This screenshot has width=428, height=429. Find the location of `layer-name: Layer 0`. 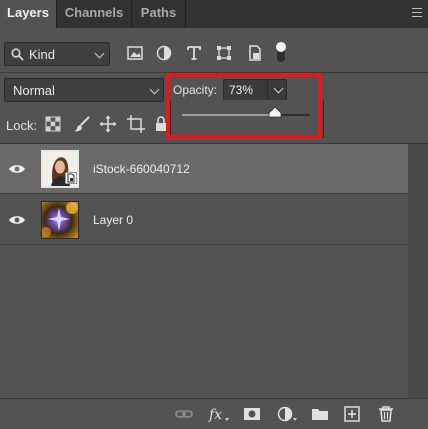

layer-name: Layer 0 is located at coordinates (113, 220).